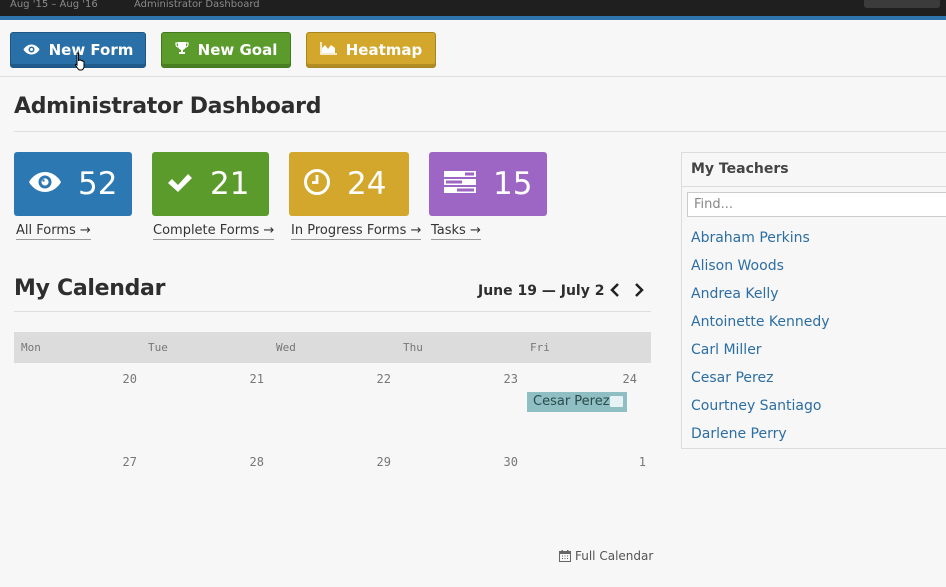 The width and height of the screenshot is (946, 587). What do you see at coordinates (503, 462) in the screenshot?
I see `calendar-day: 30` at bounding box center [503, 462].